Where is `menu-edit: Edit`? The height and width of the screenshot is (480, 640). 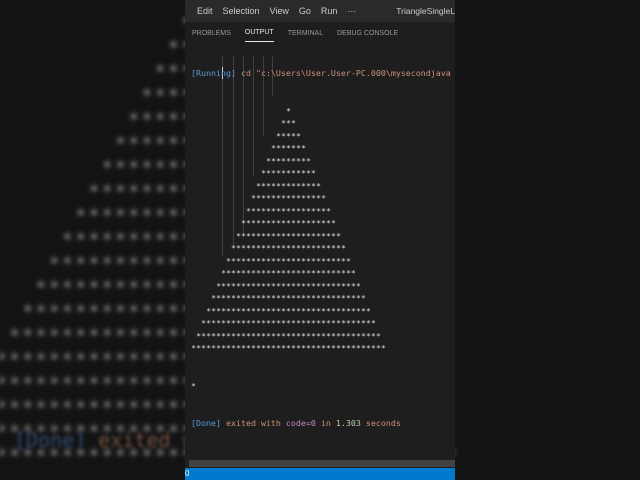
menu-edit: Edit is located at coordinates (205, 11).